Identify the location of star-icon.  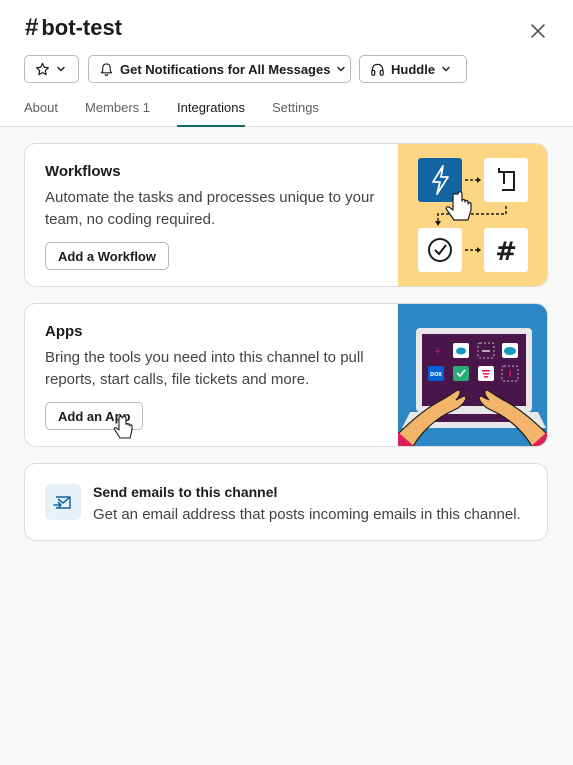
(42, 68).